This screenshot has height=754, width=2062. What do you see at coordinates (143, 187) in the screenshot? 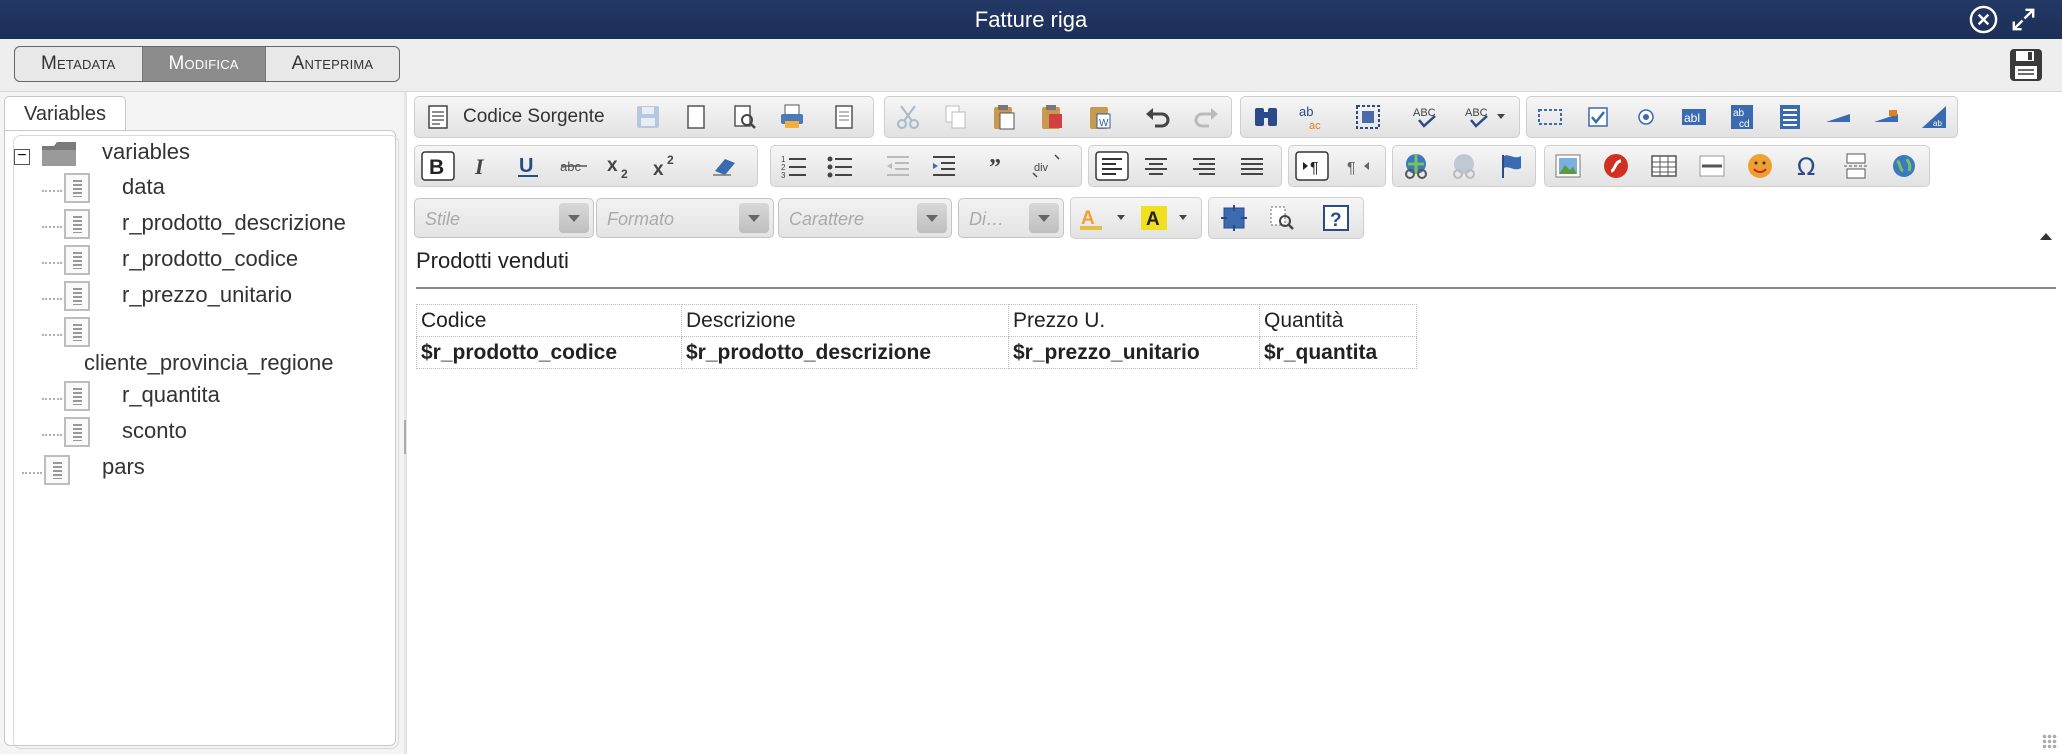
I see `tree-item-data: data` at bounding box center [143, 187].